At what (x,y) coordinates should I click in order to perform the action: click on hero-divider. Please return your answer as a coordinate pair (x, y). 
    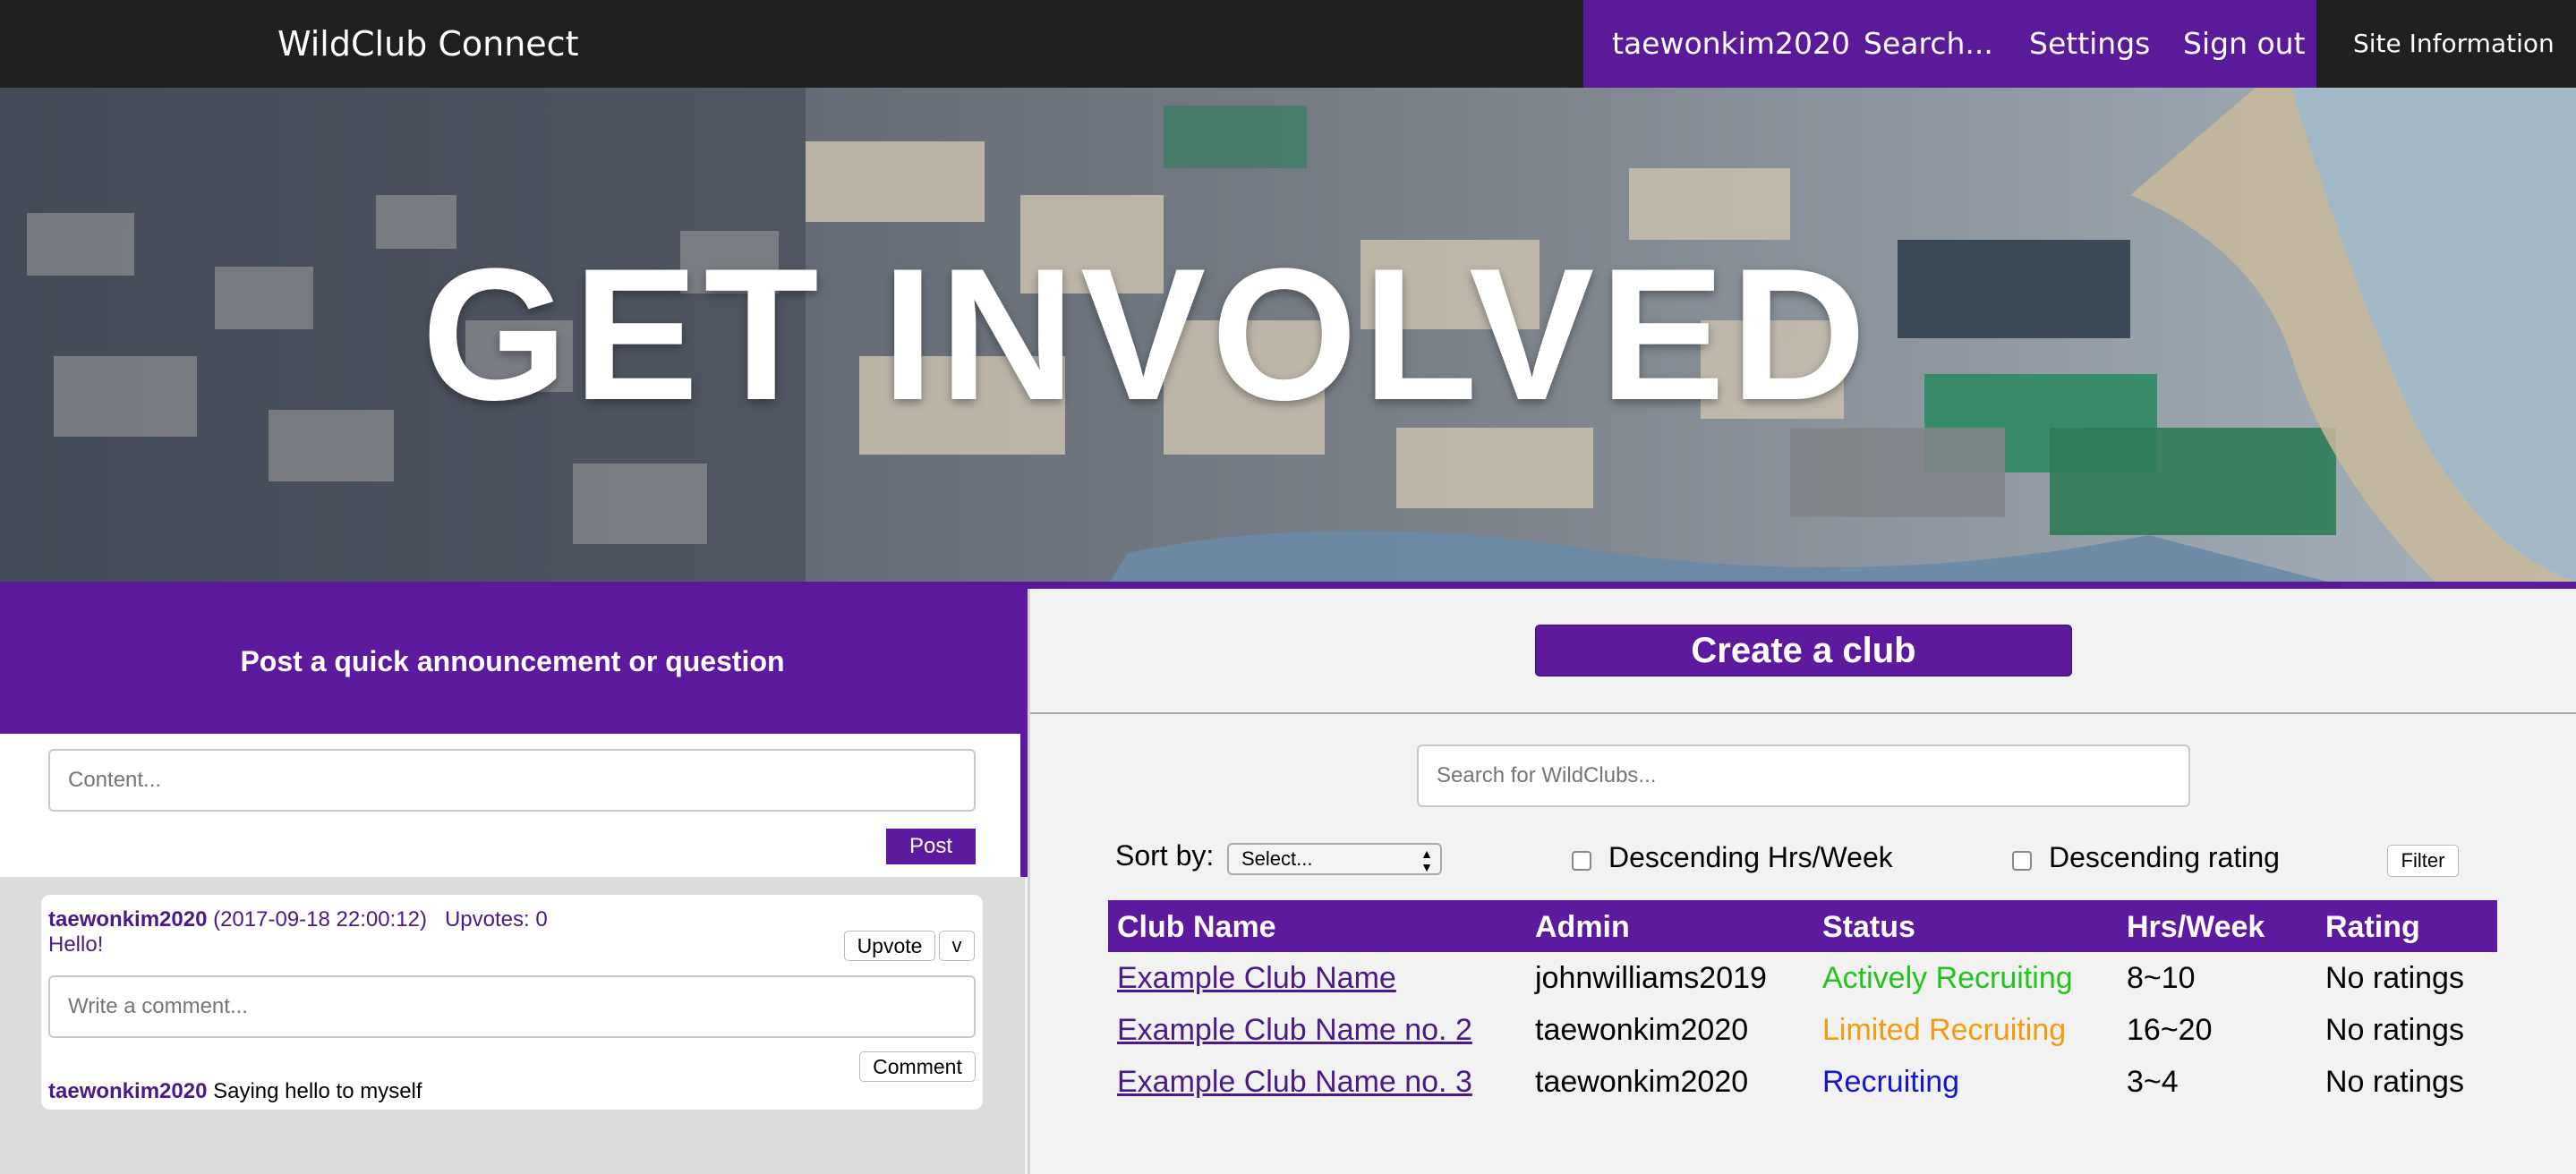
    Looking at the image, I should click on (1288, 585).